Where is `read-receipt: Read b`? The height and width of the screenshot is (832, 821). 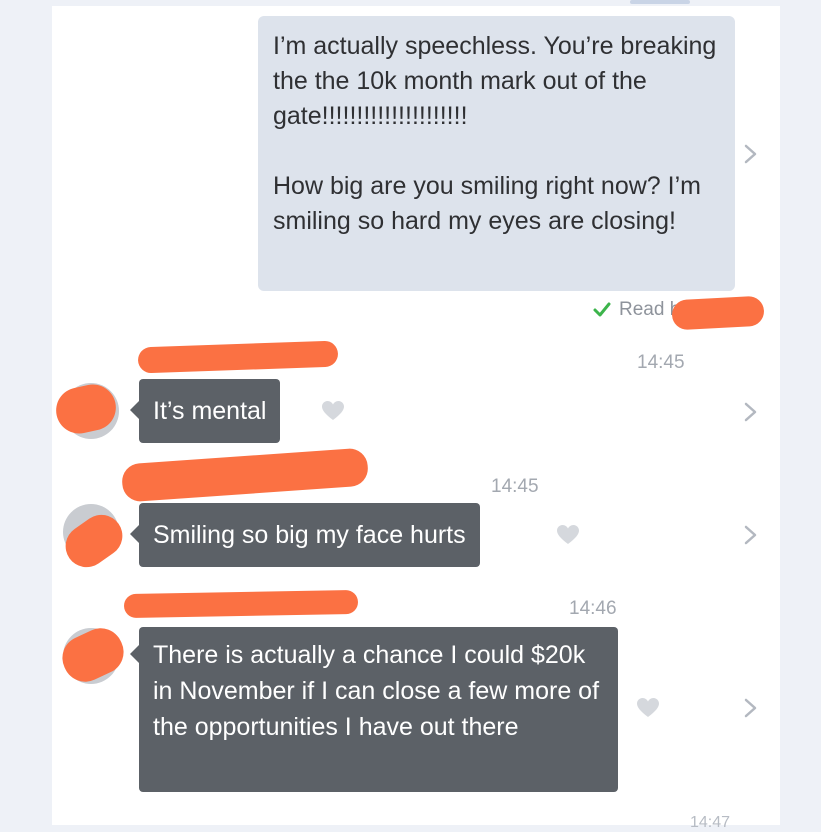
read-receipt: Read b is located at coordinates (636, 310).